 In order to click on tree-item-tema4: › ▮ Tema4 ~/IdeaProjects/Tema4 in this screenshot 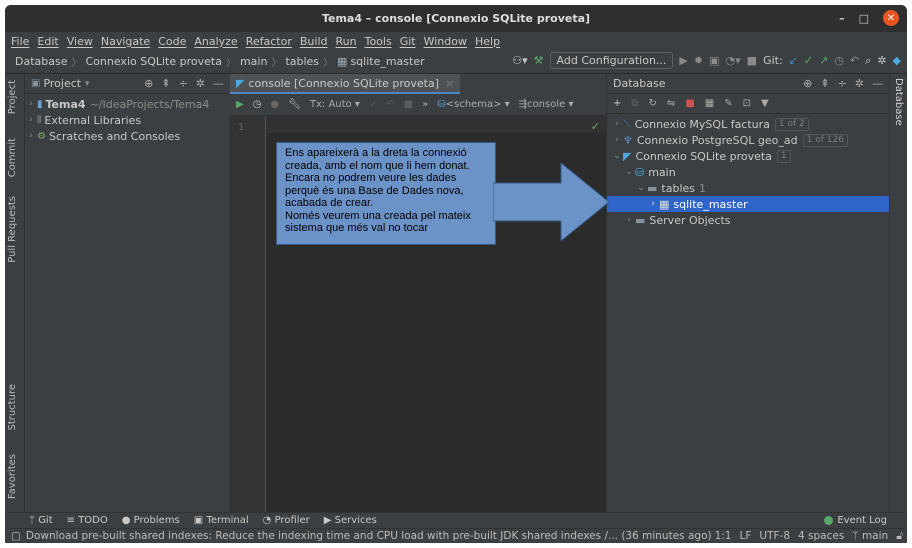, I will do `click(127, 104)`.